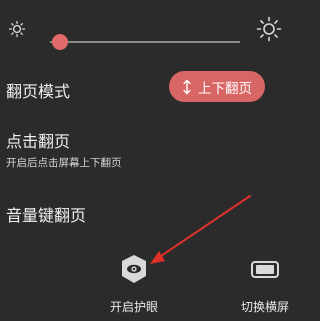 The height and width of the screenshot is (321, 320). Describe the element at coordinates (265, 269) in the screenshot. I see `landscape-phone-icon` at that location.